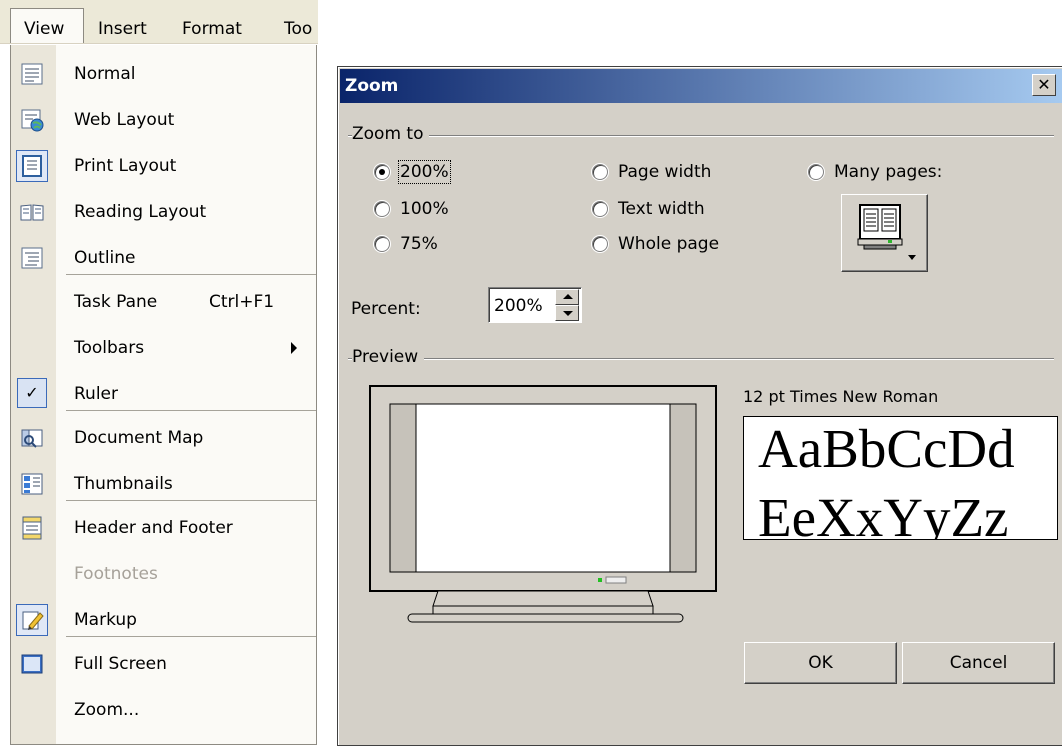 The image size is (1062, 746). What do you see at coordinates (163, 302) in the screenshot?
I see `menu-item-task-pane: Task Pane Ctrl+F1` at bounding box center [163, 302].